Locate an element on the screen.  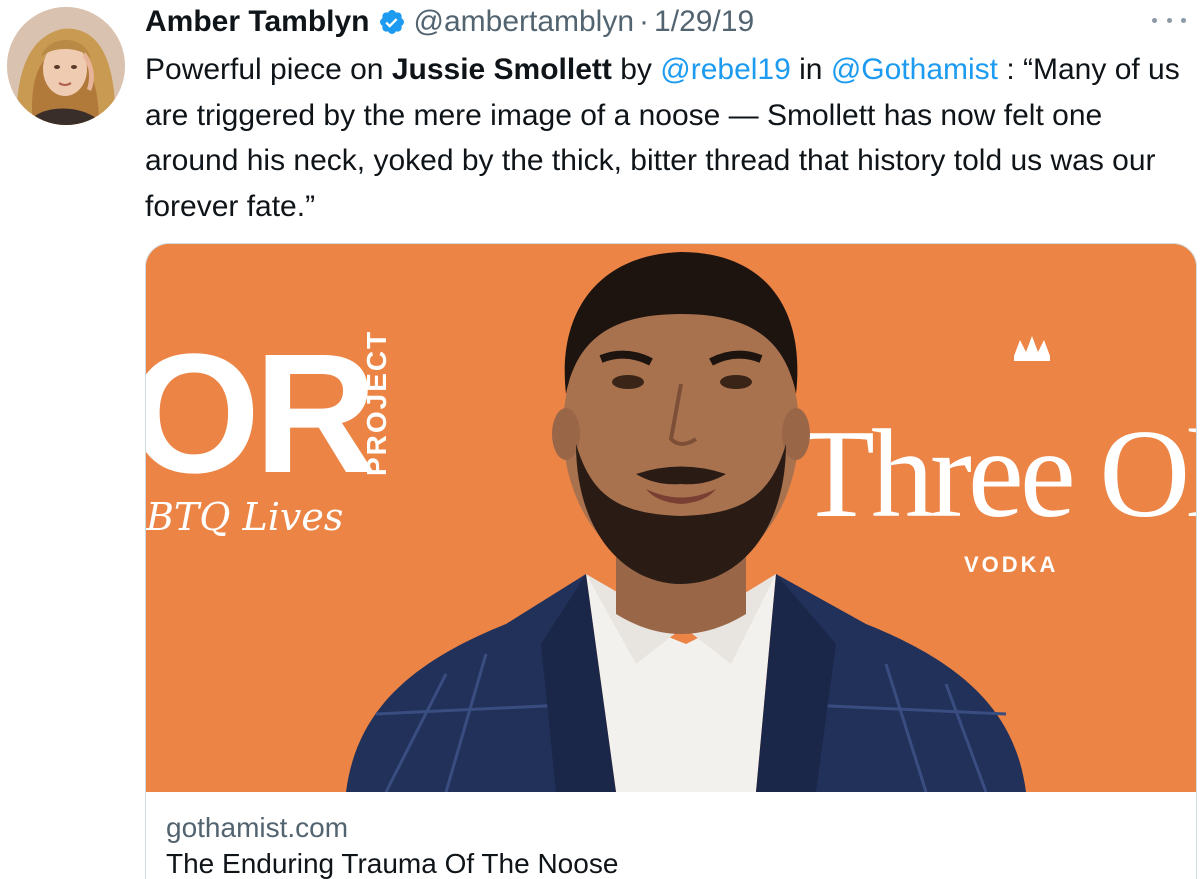
backdrop-left-big: OR is located at coordinates (260, 414).